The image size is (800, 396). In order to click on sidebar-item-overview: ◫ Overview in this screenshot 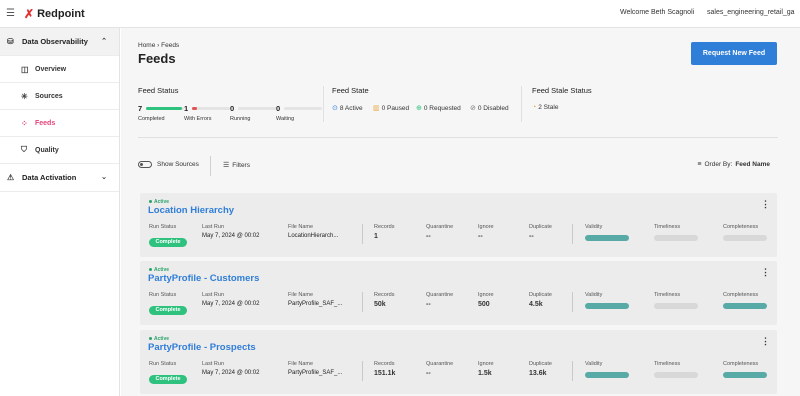, I will do `click(59, 69)`.